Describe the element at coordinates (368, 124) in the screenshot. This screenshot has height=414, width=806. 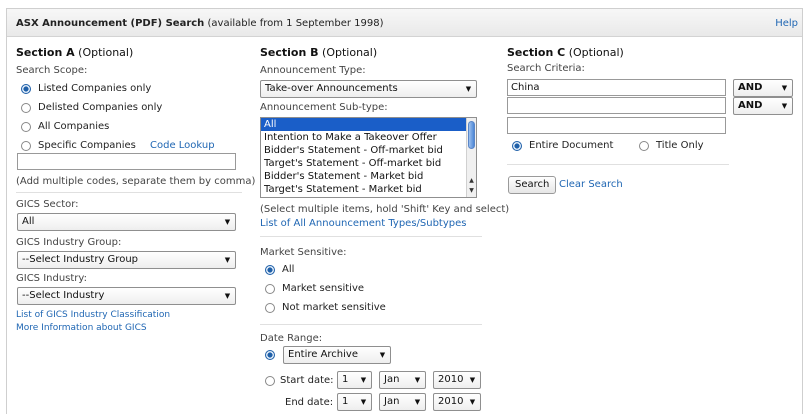
I see `subtype-option: All` at that location.